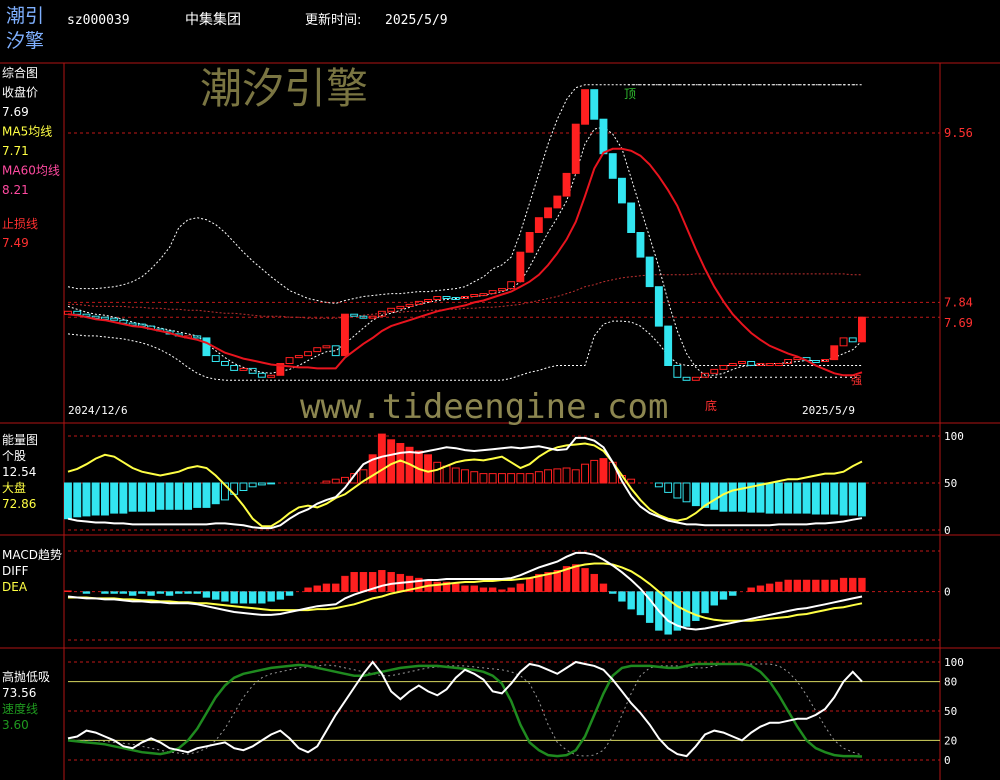 This screenshot has width=1000, height=780. What do you see at coordinates (15, 587) in the screenshot?
I see `macd-label-2: DEA` at bounding box center [15, 587].